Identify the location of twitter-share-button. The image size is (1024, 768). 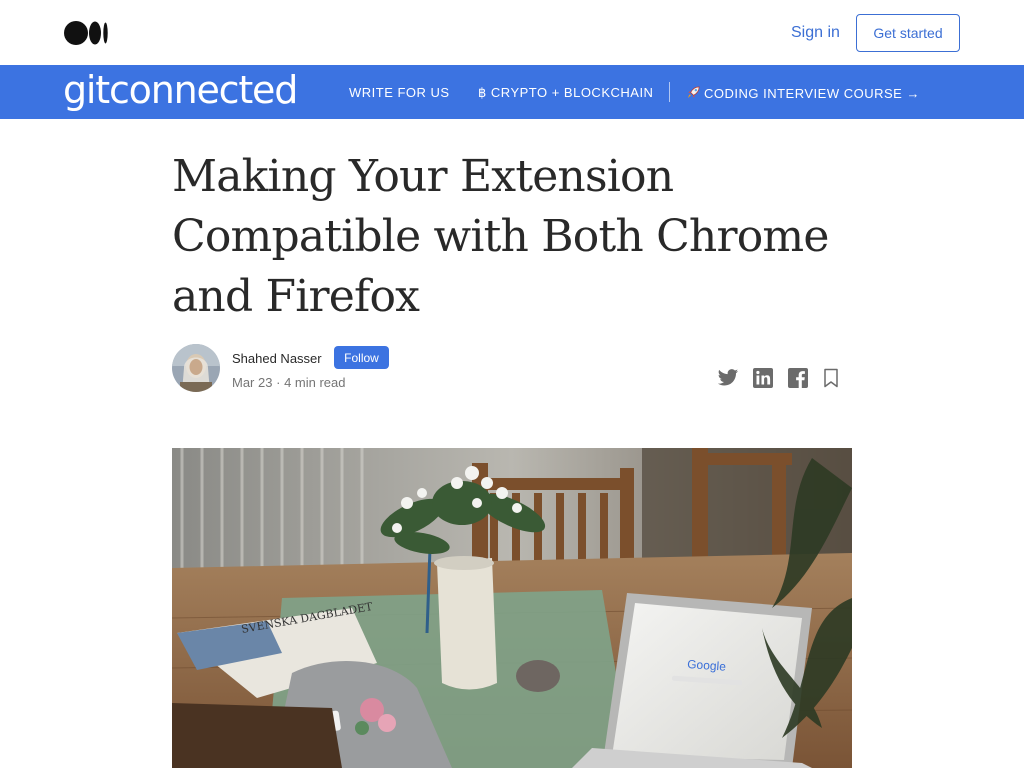
(728, 378).